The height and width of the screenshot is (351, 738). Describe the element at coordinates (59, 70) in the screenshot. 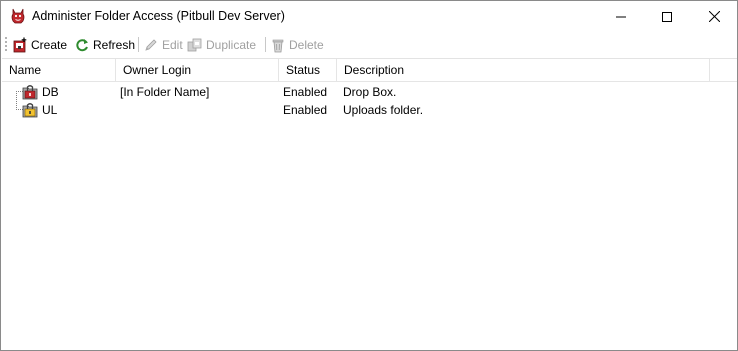

I see `column-header-name: Name` at that location.